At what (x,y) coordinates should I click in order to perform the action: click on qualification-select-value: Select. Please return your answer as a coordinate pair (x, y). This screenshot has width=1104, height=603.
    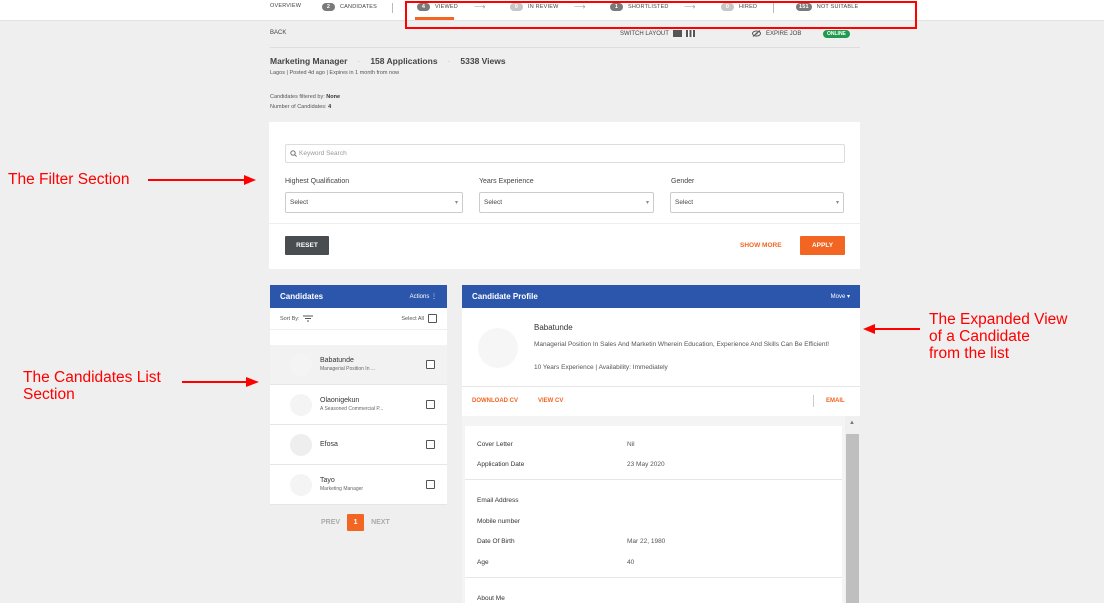
    Looking at the image, I should click on (299, 202).